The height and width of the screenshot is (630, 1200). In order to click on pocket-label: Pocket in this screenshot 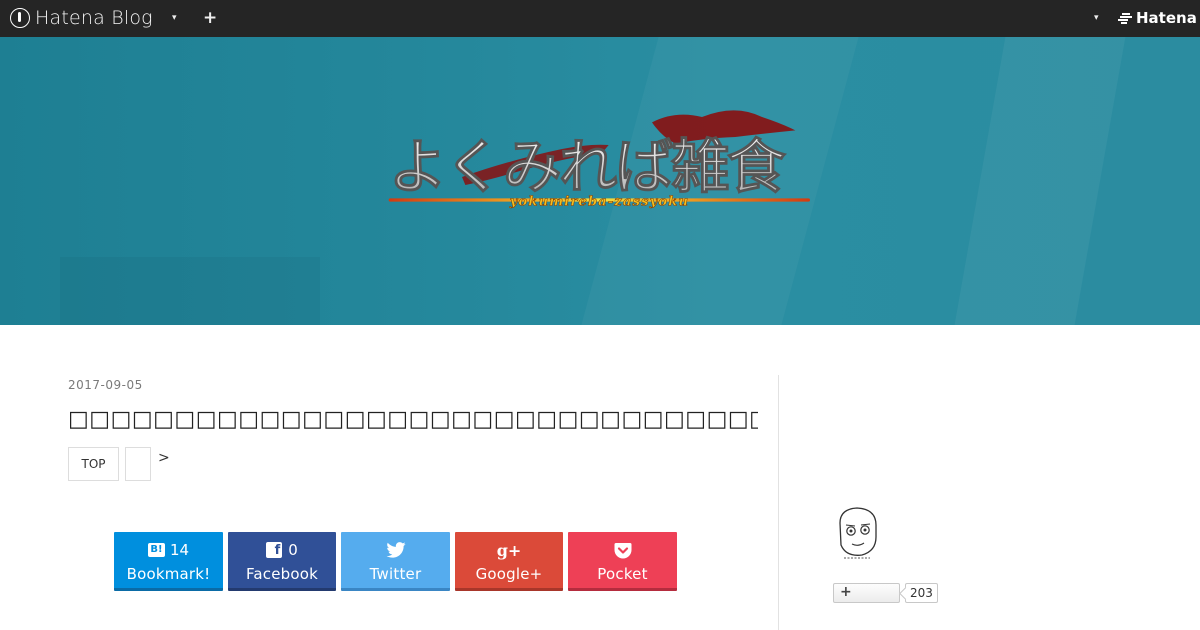, I will do `click(622, 574)`.